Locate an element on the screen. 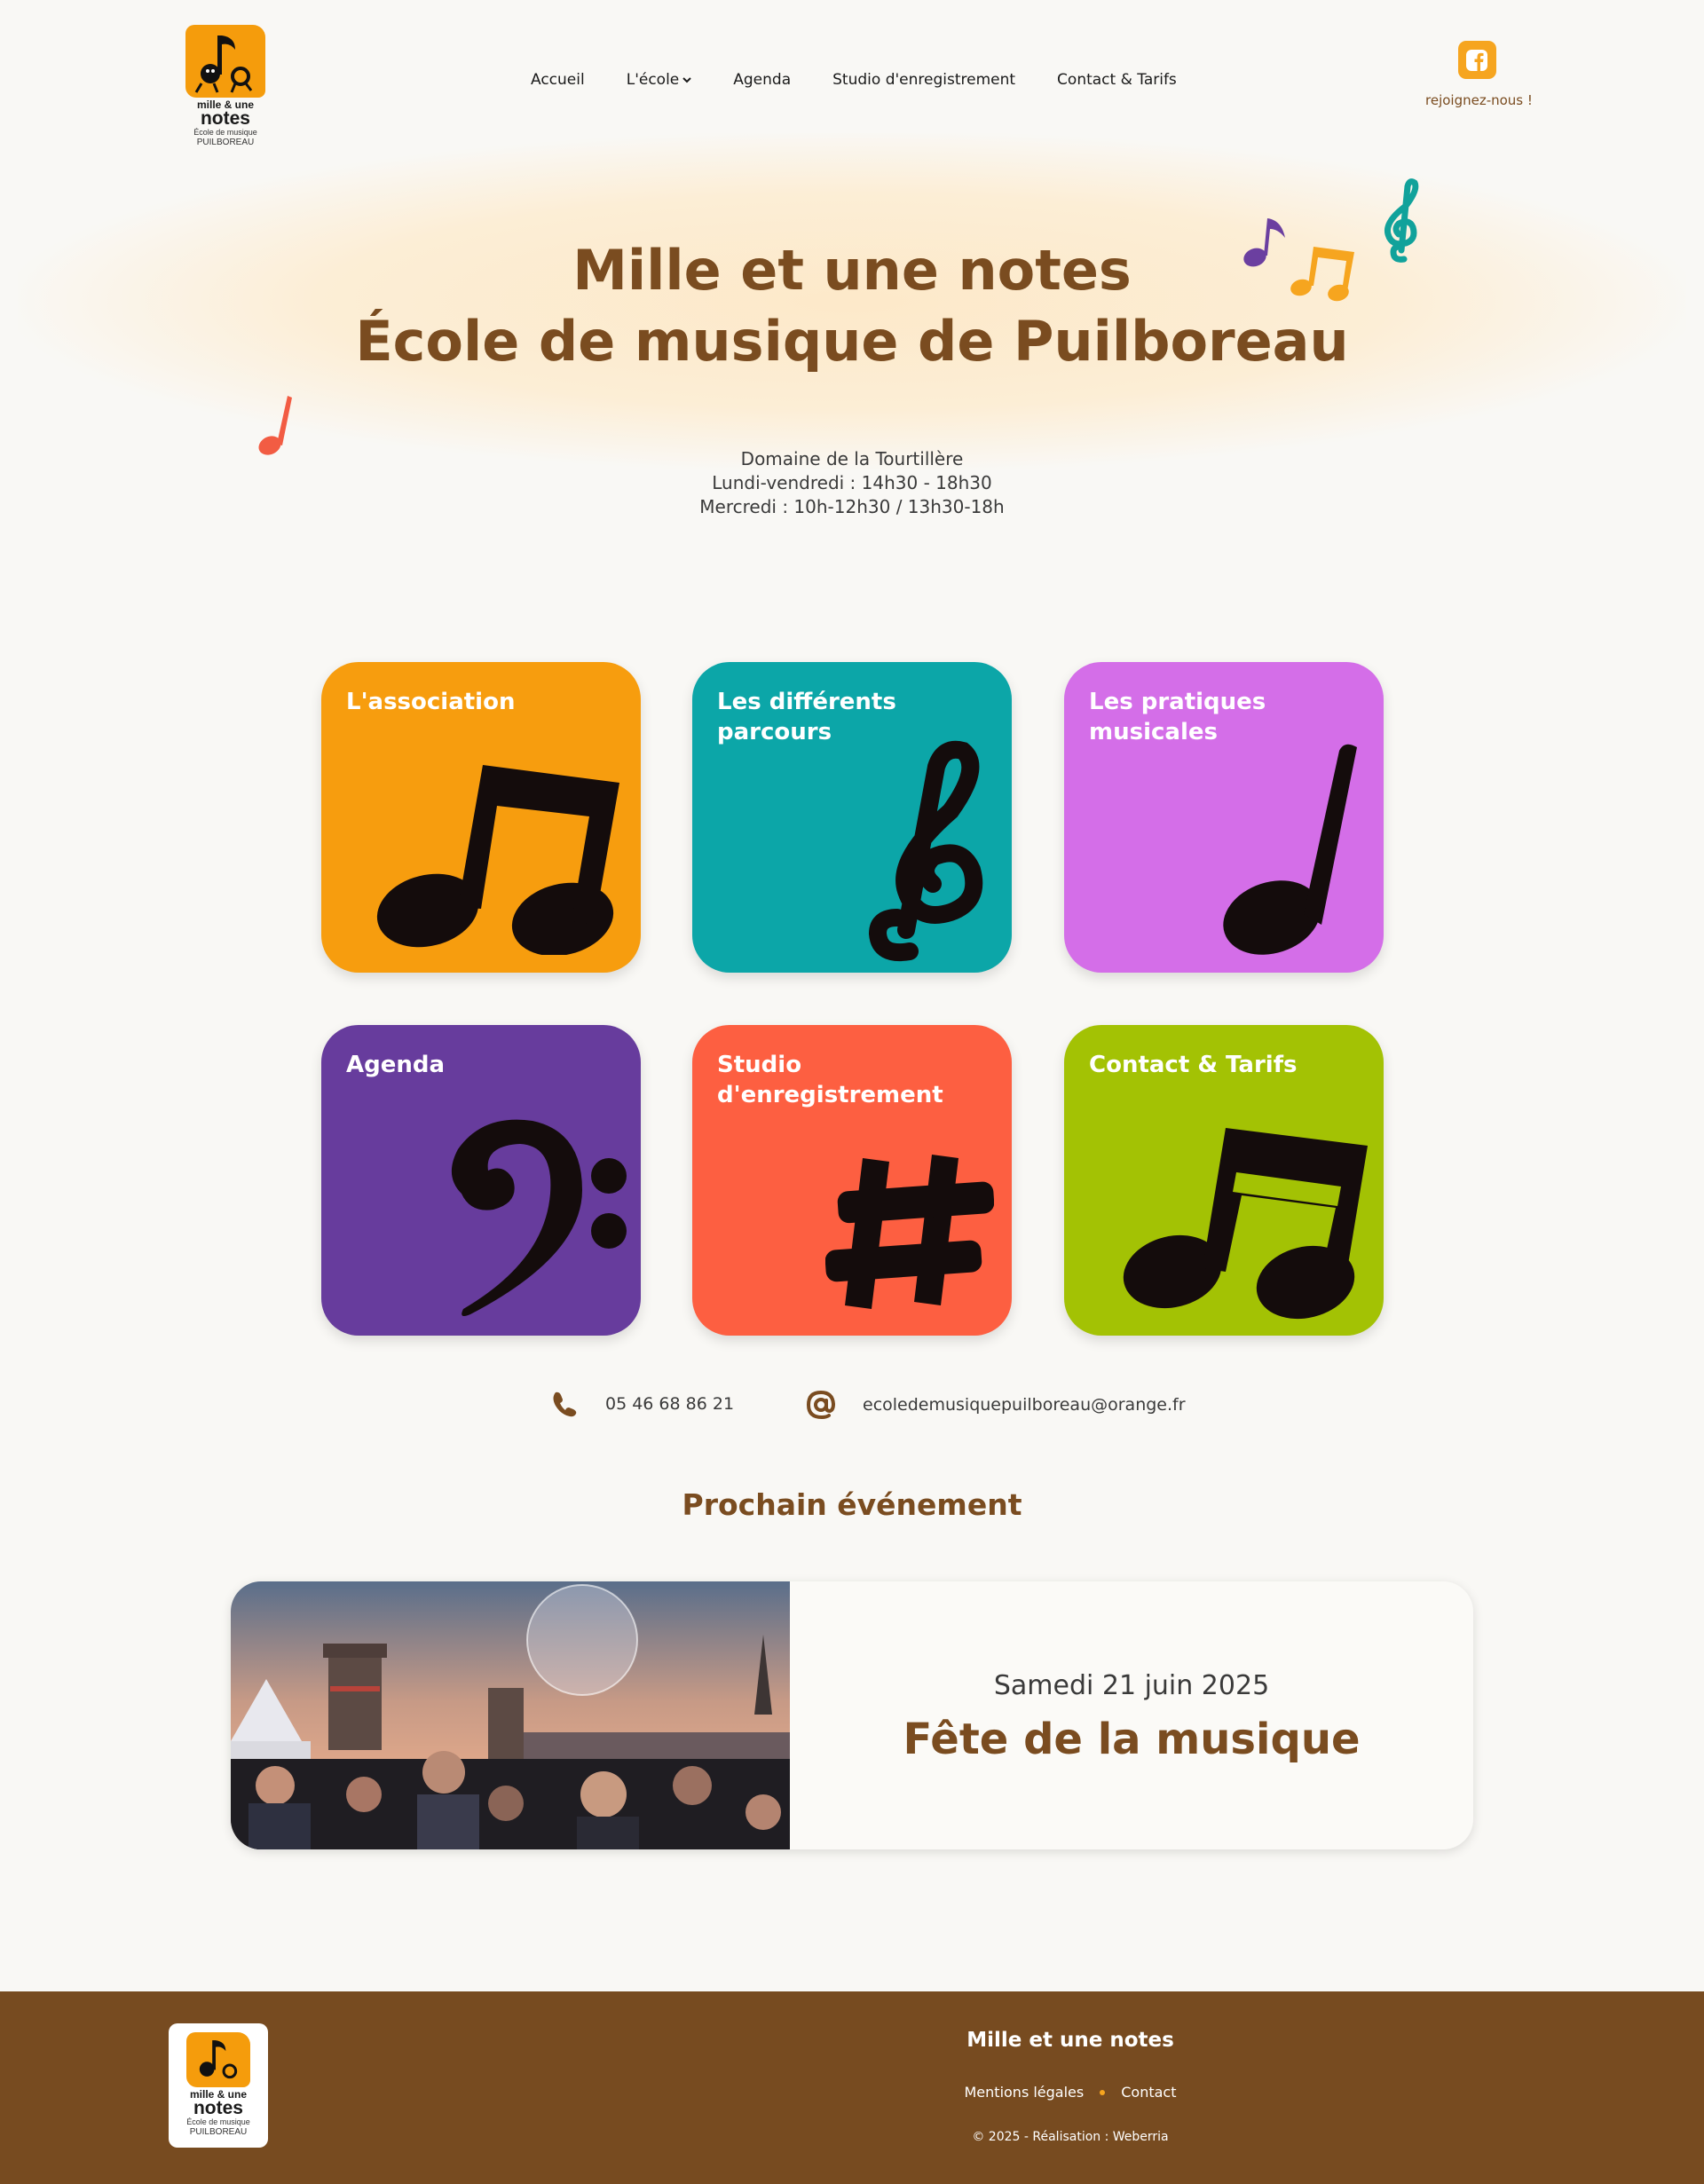 The width and height of the screenshot is (1704, 2184). card-pratiques: Les pratiques musicales is located at coordinates (1224, 817).